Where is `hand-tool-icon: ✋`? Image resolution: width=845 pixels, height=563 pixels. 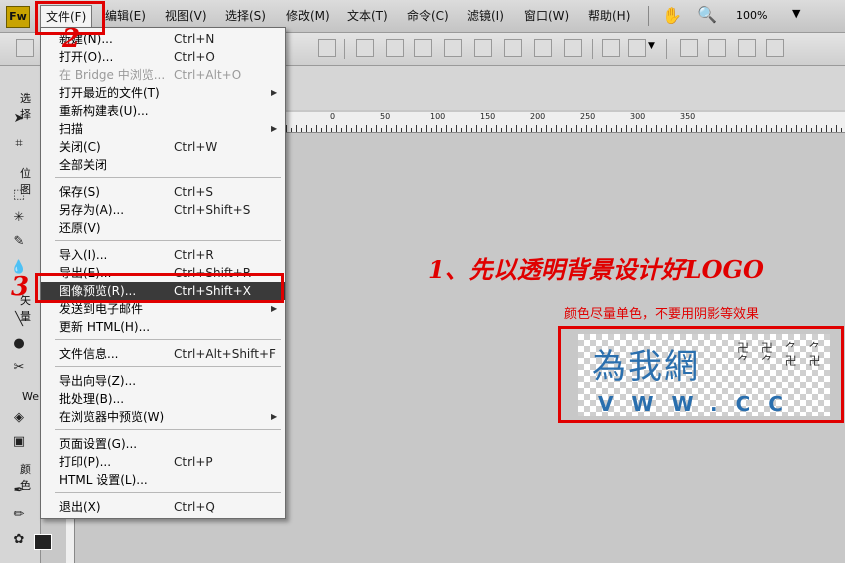 hand-tool-icon: ✋ is located at coordinates (672, 15).